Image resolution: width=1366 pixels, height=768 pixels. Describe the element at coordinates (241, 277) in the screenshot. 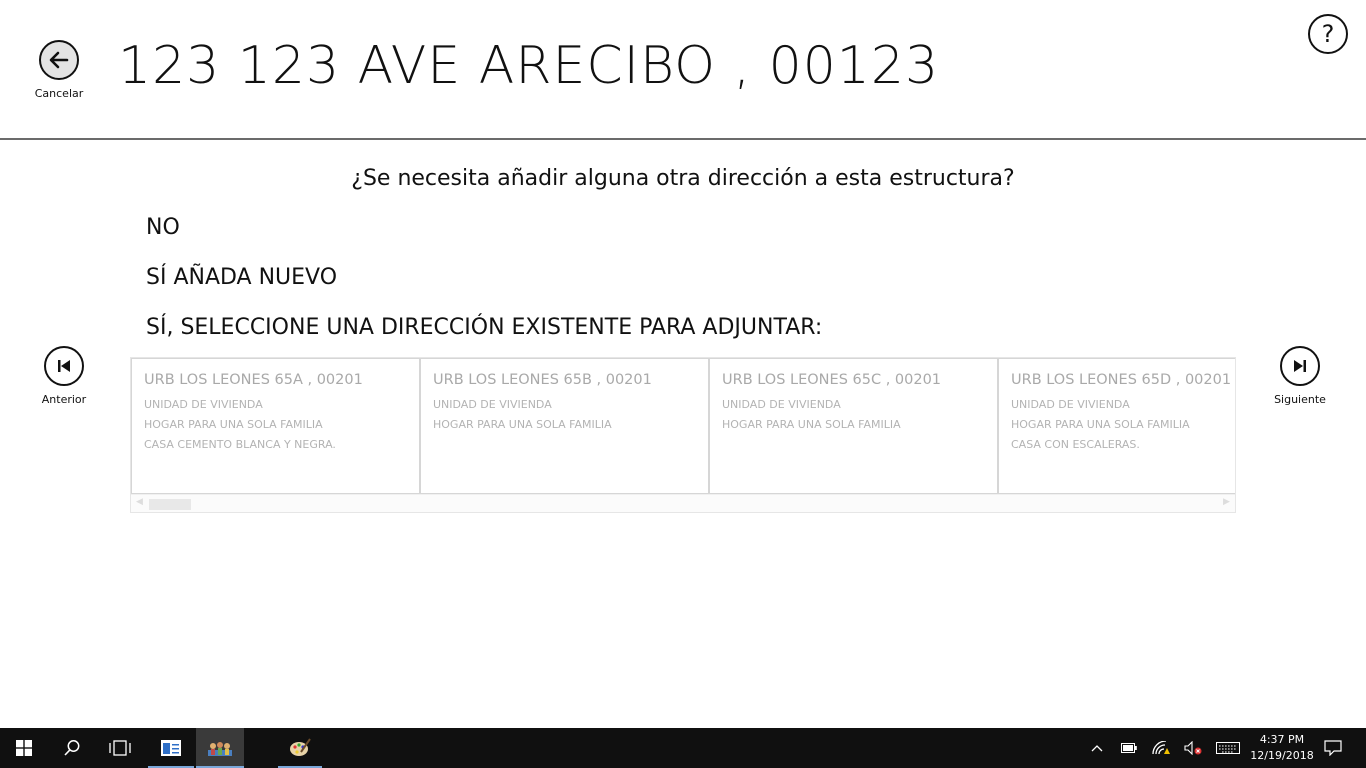

I see `option-add-new: SÍ AÑADA NUEVO` at that location.